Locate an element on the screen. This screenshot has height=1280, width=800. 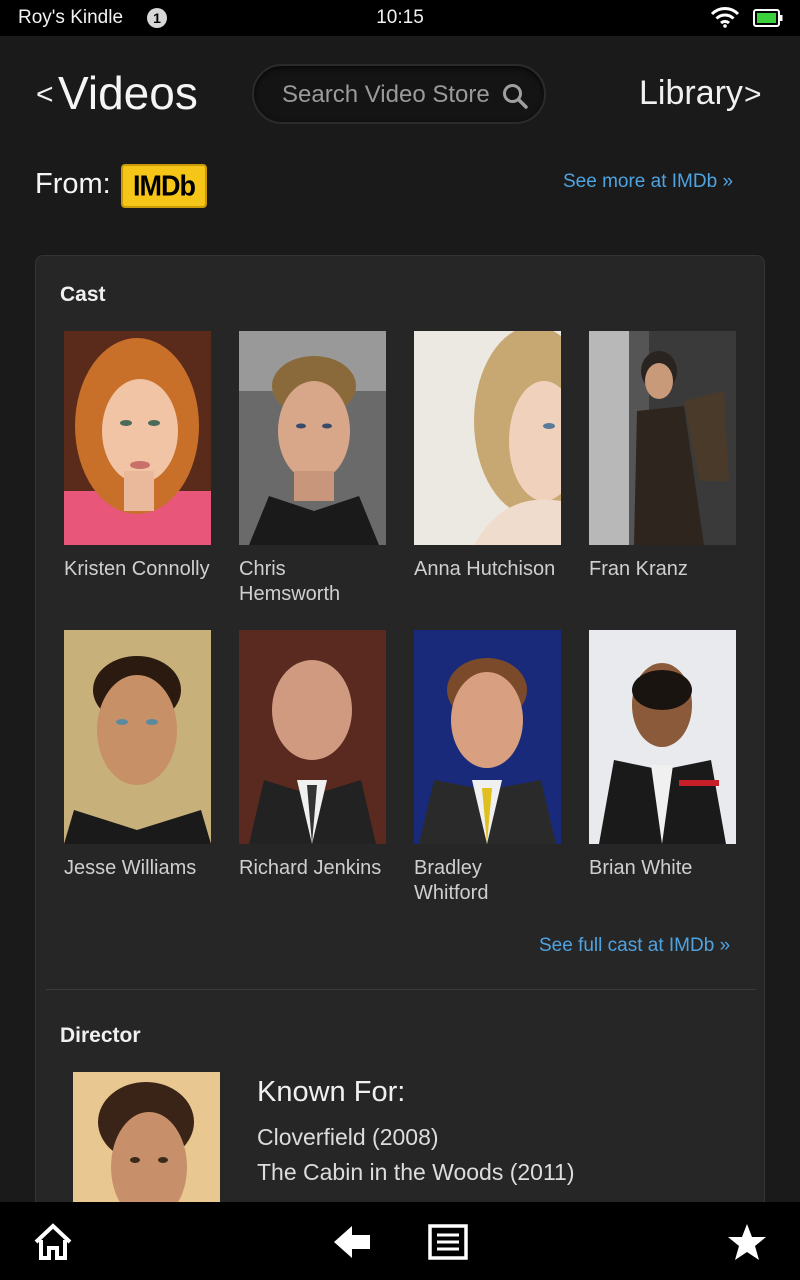
known-for-item: Cloverfield (2008) is located at coordinates (348, 1137).